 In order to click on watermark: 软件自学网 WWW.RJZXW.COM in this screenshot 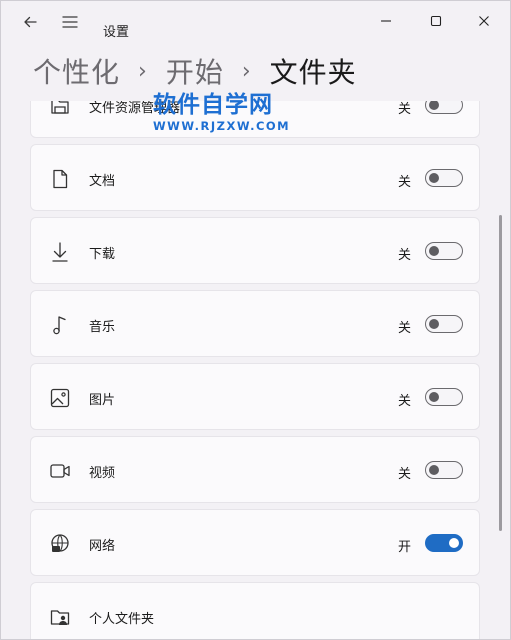, I will do `click(221, 113)`.